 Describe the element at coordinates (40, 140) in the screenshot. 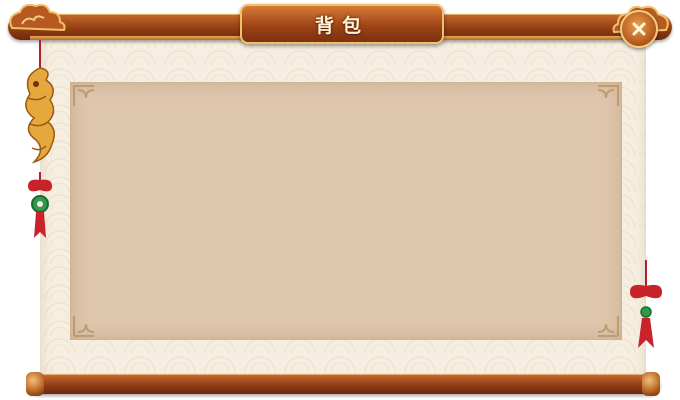

I see `dragon-icon` at that location.